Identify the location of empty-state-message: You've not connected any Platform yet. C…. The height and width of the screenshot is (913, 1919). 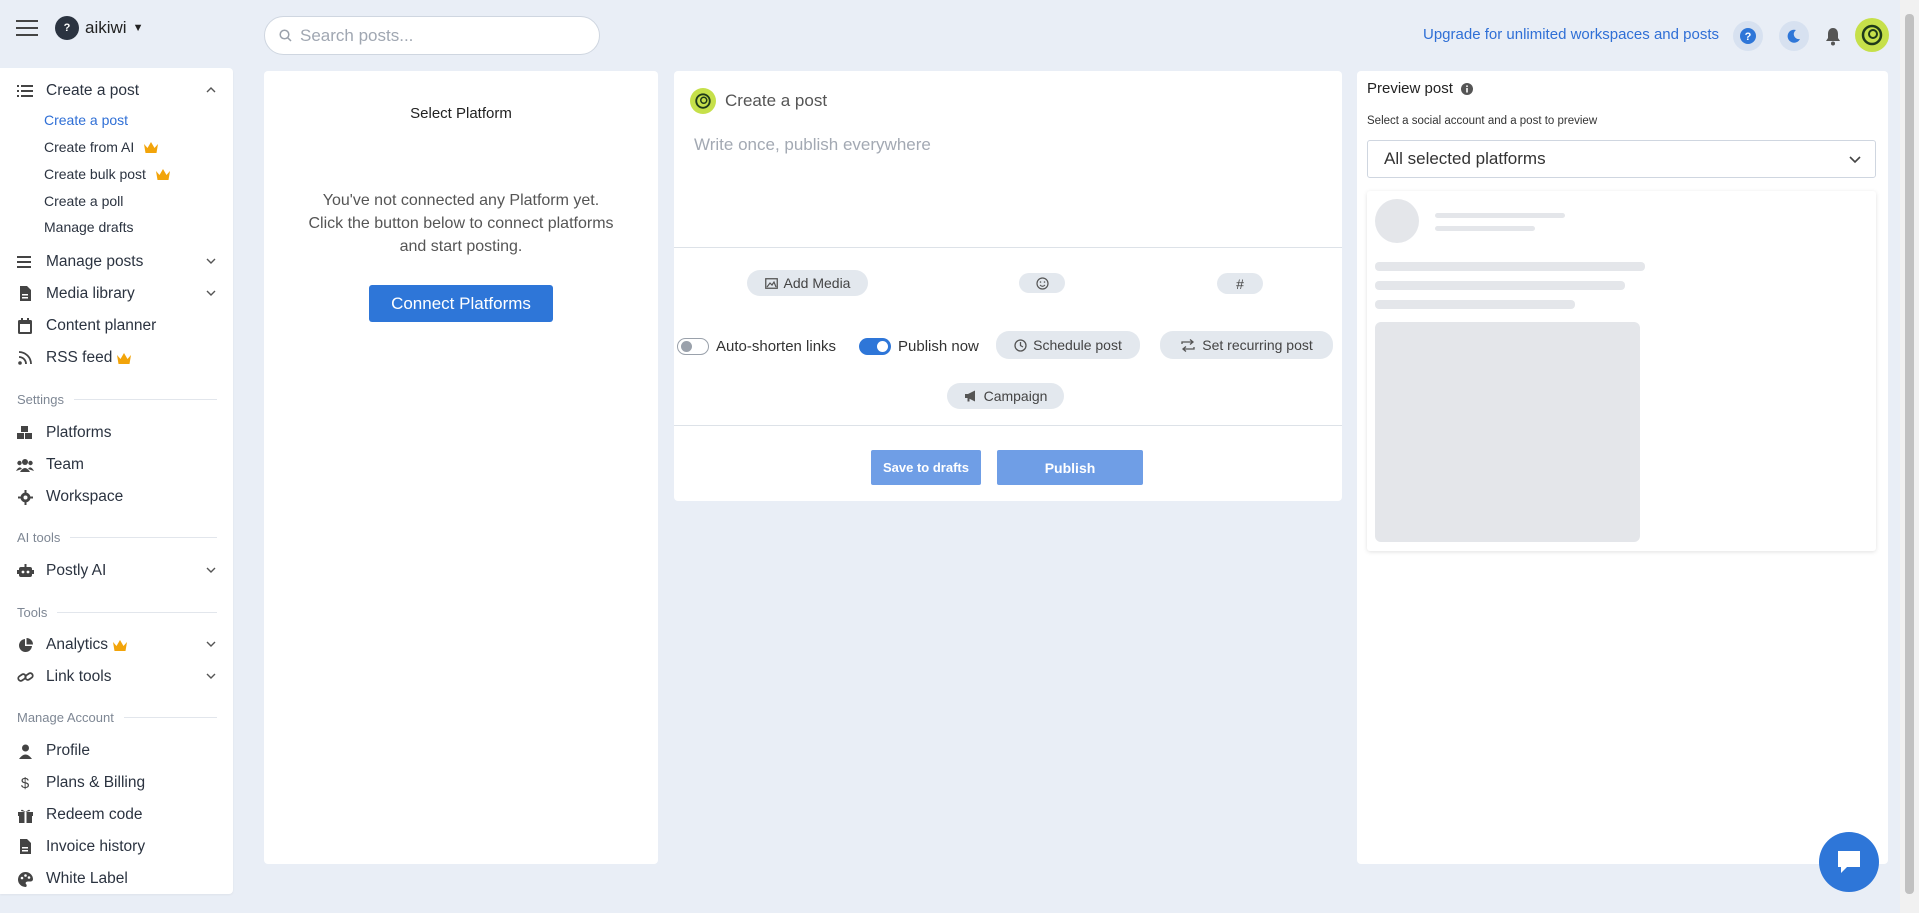
(461, 223).